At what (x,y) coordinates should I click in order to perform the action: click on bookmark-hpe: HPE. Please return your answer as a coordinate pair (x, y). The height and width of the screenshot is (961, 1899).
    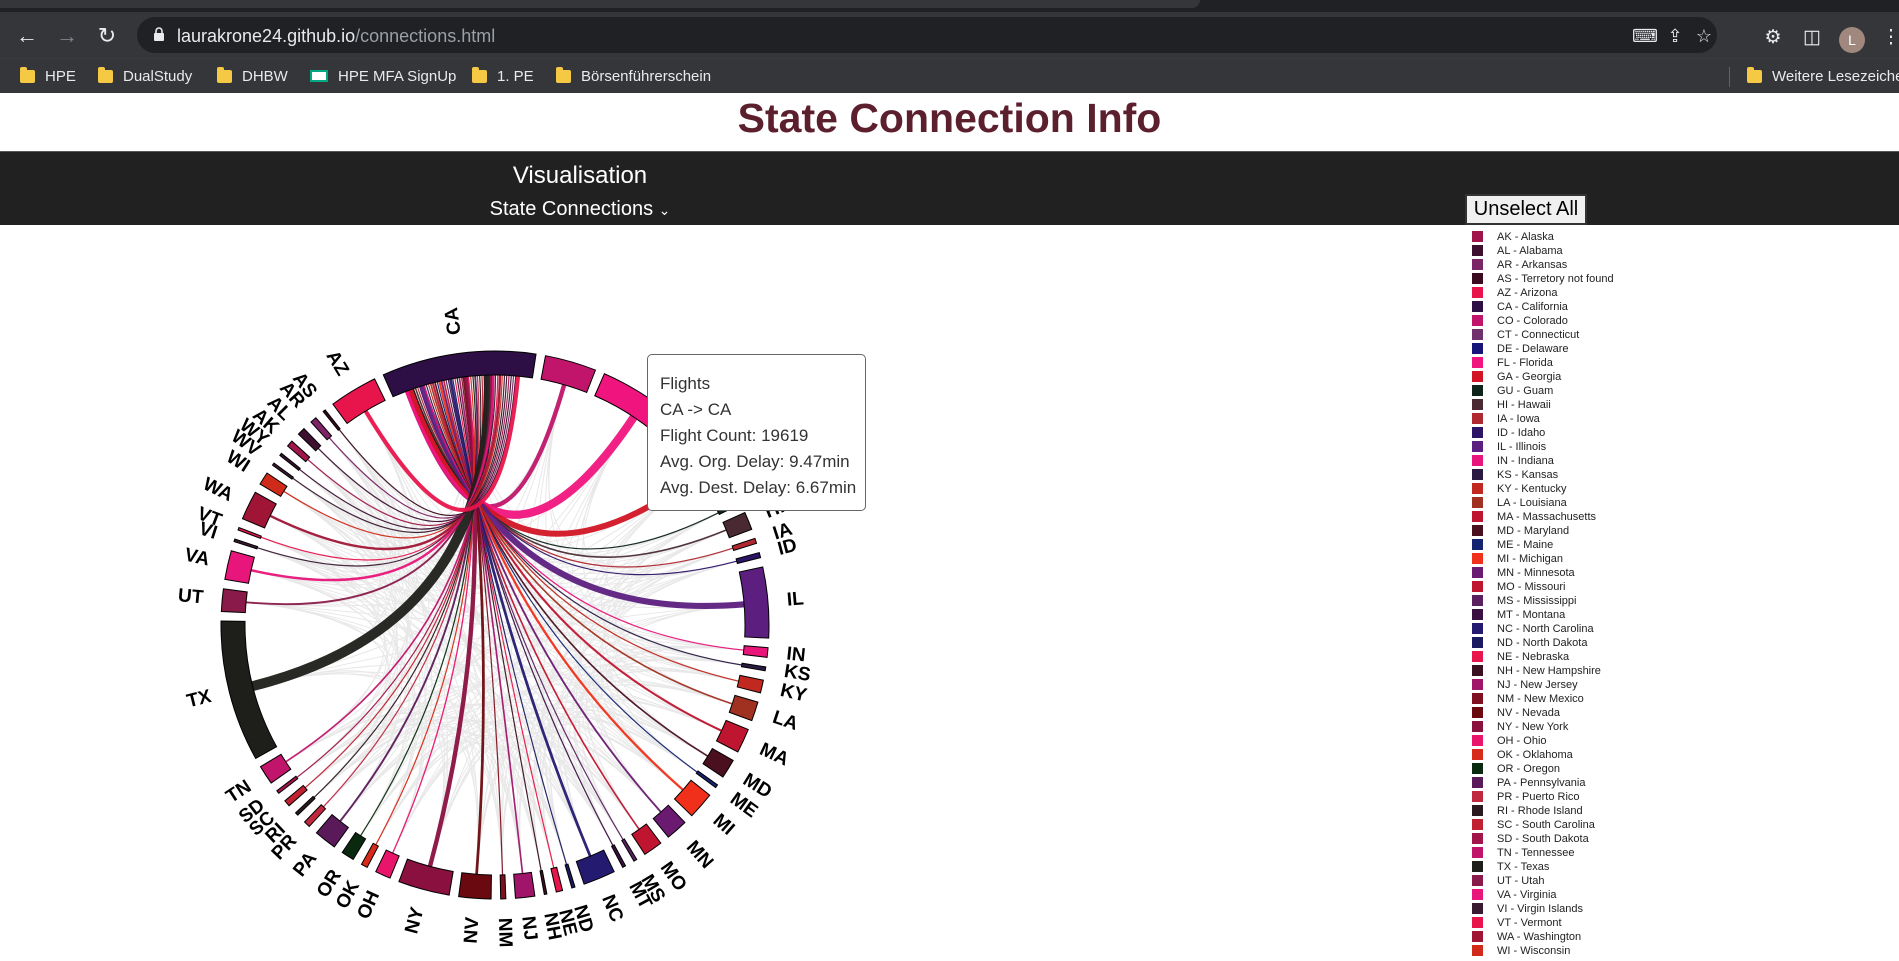
    Looking at the image, I should click on (48, 75).